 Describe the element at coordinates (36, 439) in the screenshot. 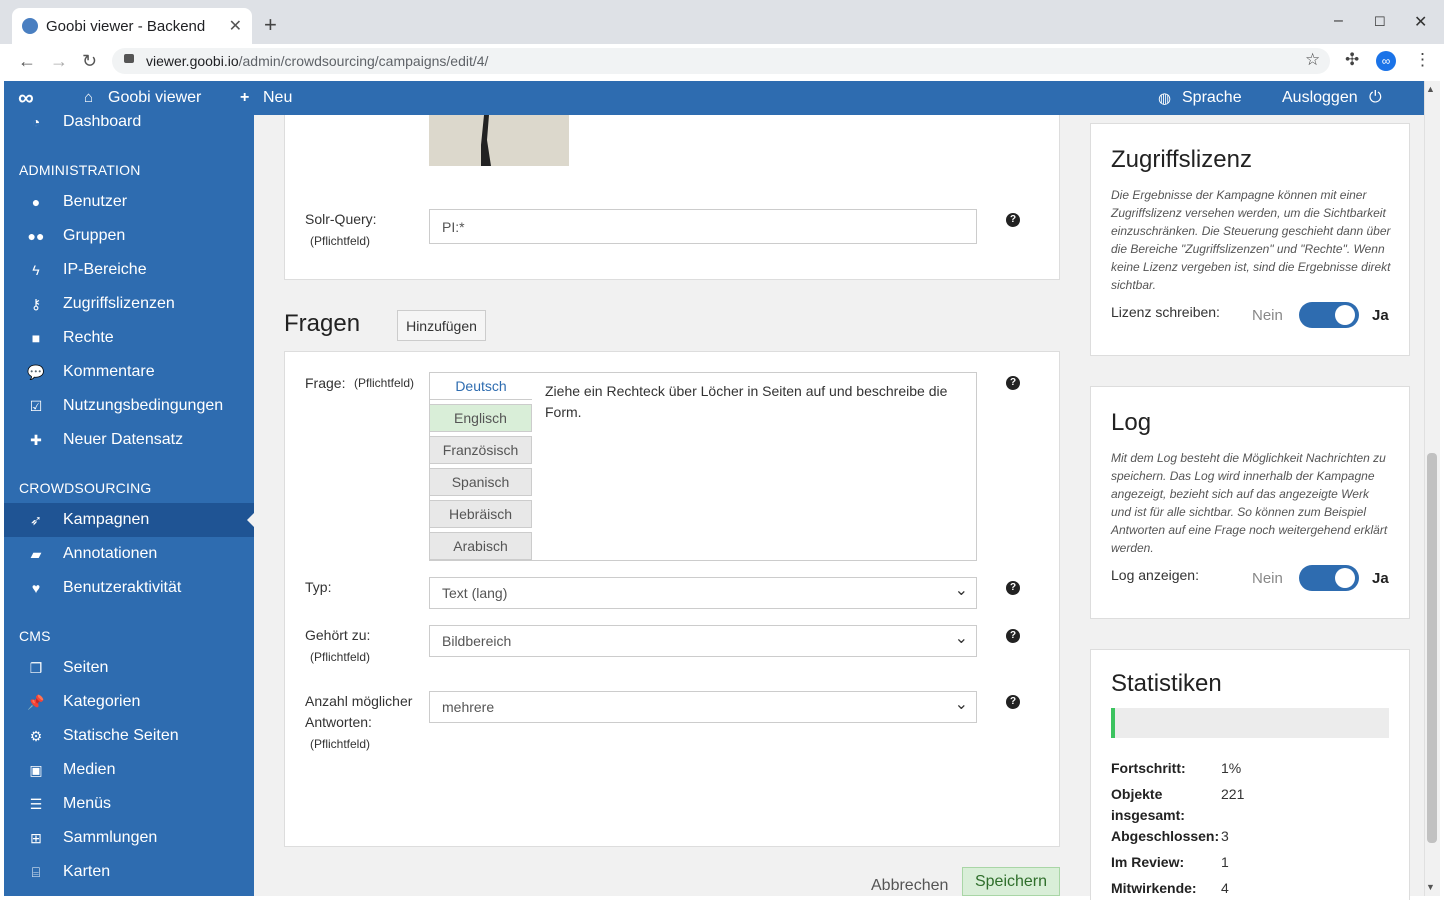

I see `plus-icon: ✚` at that location.